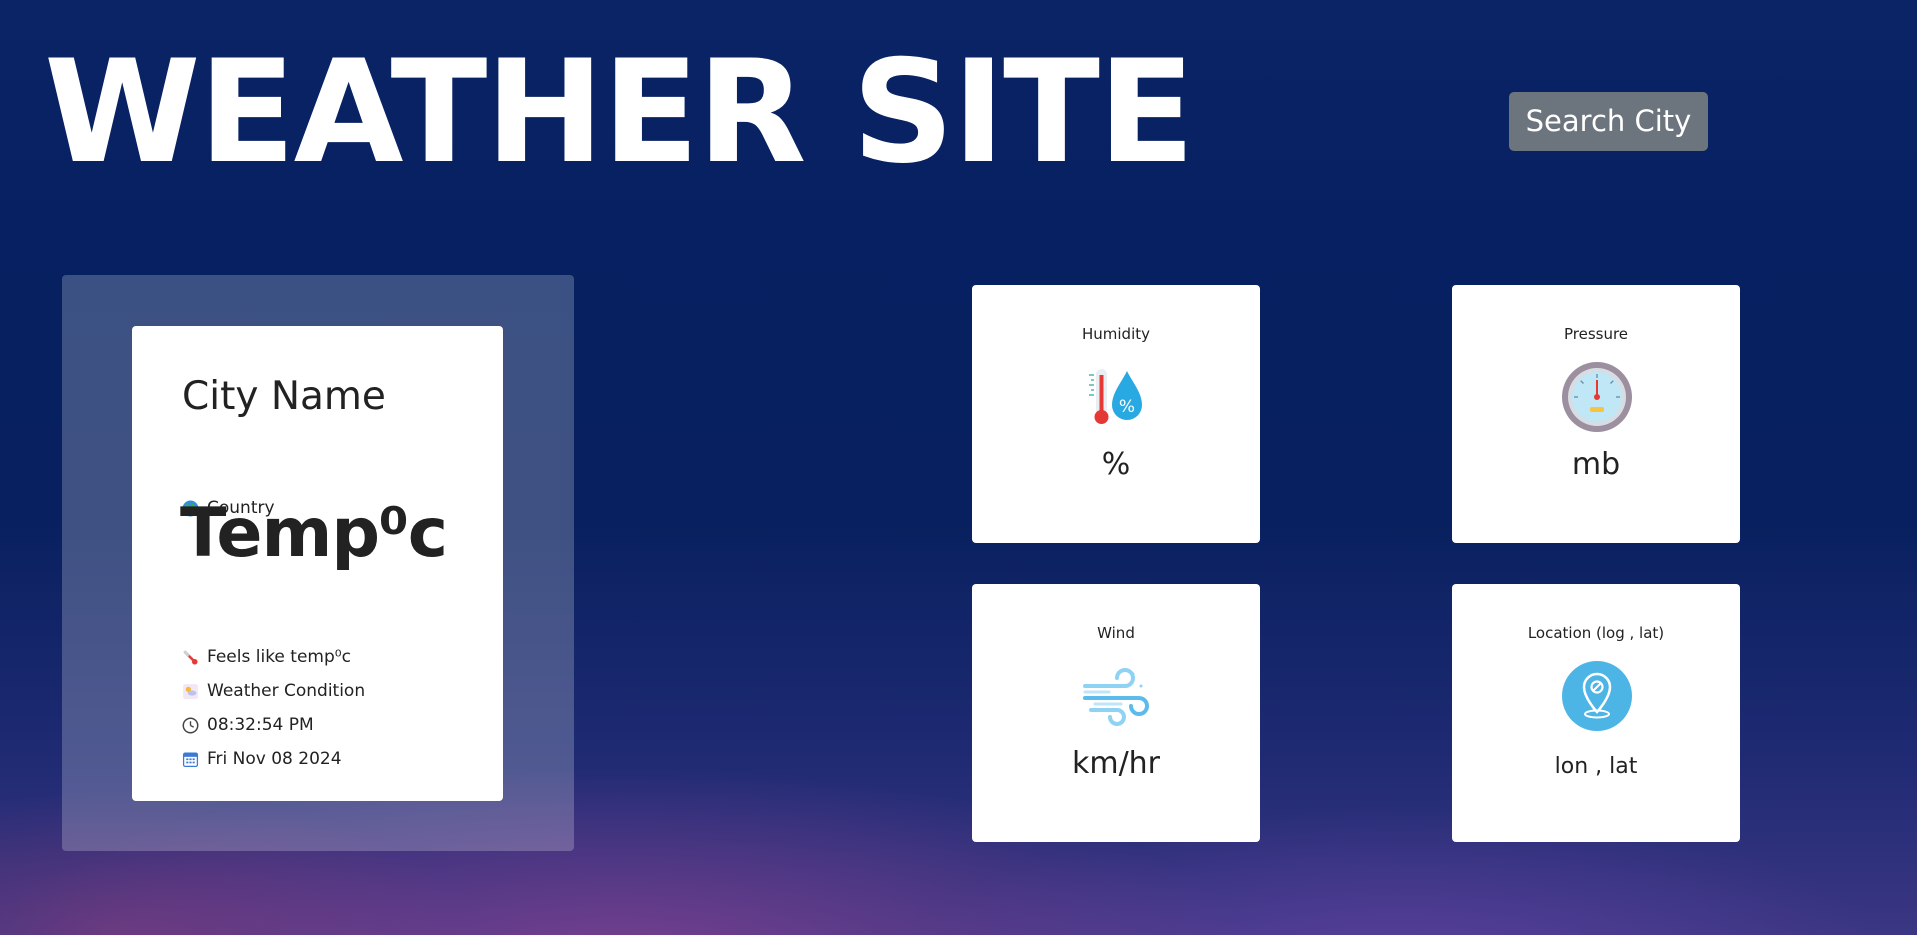  I want to click on humidity-icon: %, so click(1117, 397).